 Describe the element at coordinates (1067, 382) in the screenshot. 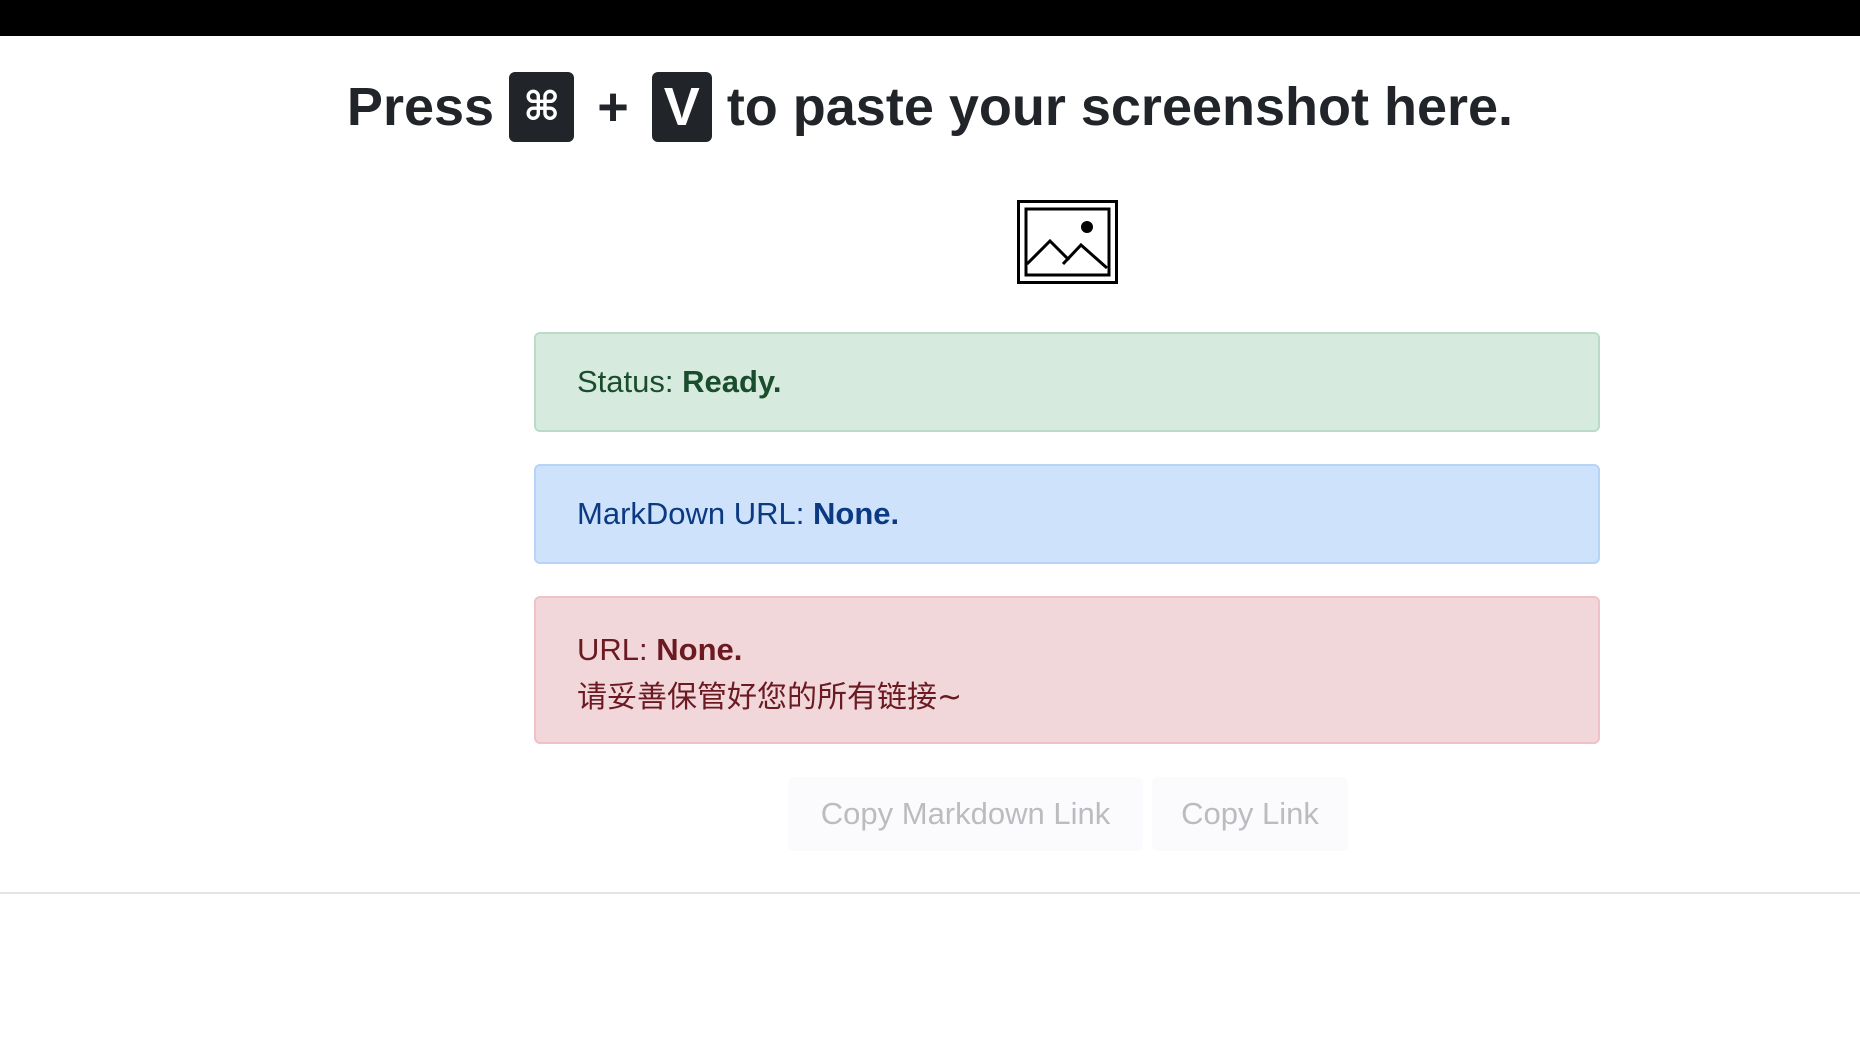

I see `status-alert: Status: Ready.` at that location.